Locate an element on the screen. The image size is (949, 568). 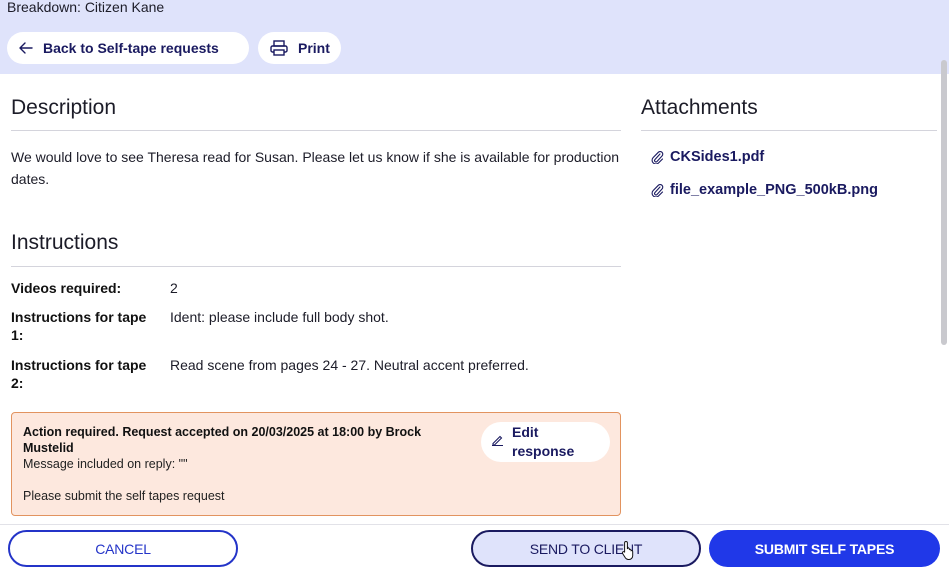
back-to-requests-button: Back to Self-tape requests is located at coordinates (128, 48).